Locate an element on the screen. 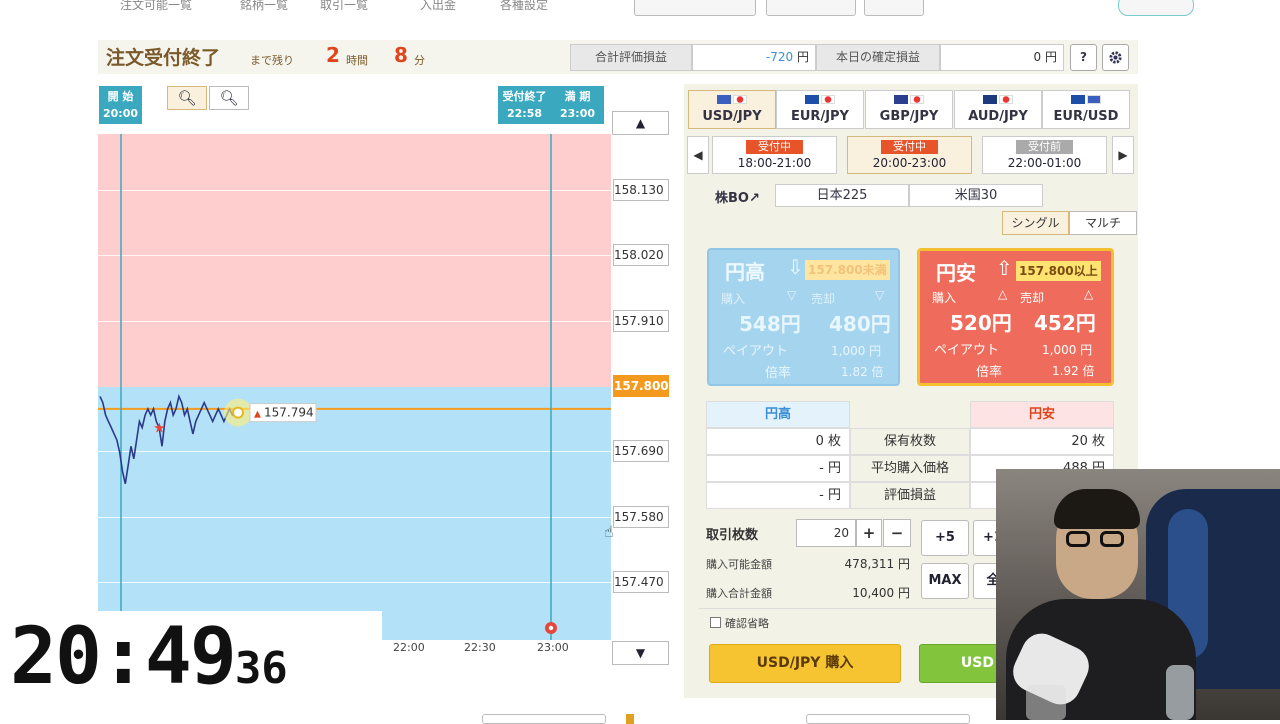  minutes-unit: 分 is located at coordinates (419, 60).